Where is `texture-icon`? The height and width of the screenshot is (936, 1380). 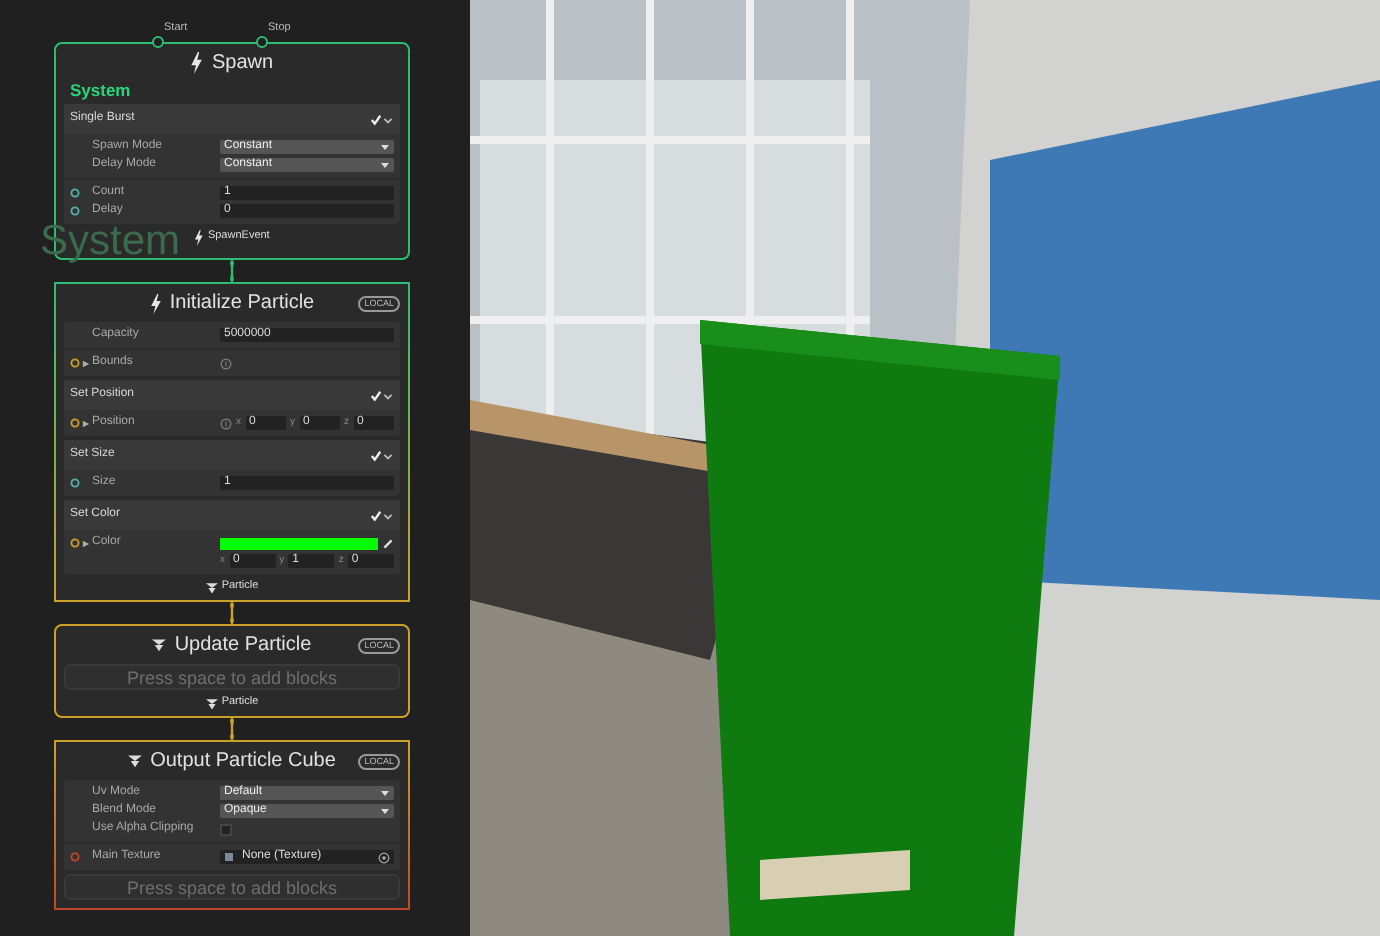
texture-icon is located at coordinates (229, 857).